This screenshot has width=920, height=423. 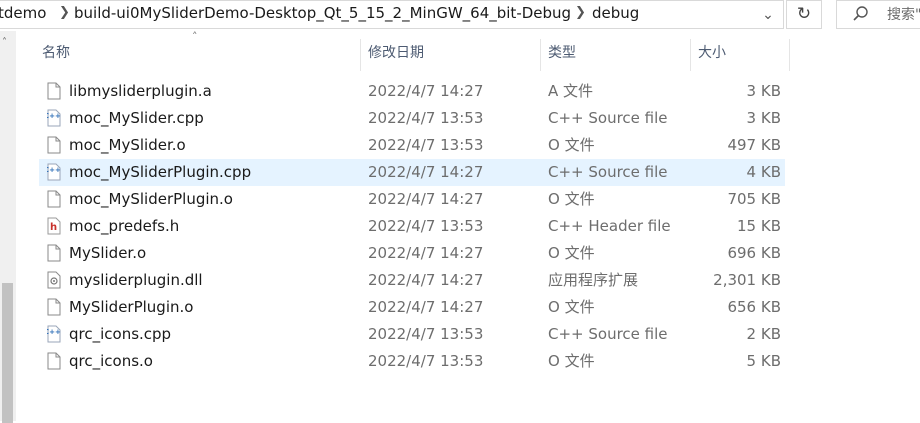 I want to click on refresh-icon: ↻, so click(x=804, y=14).